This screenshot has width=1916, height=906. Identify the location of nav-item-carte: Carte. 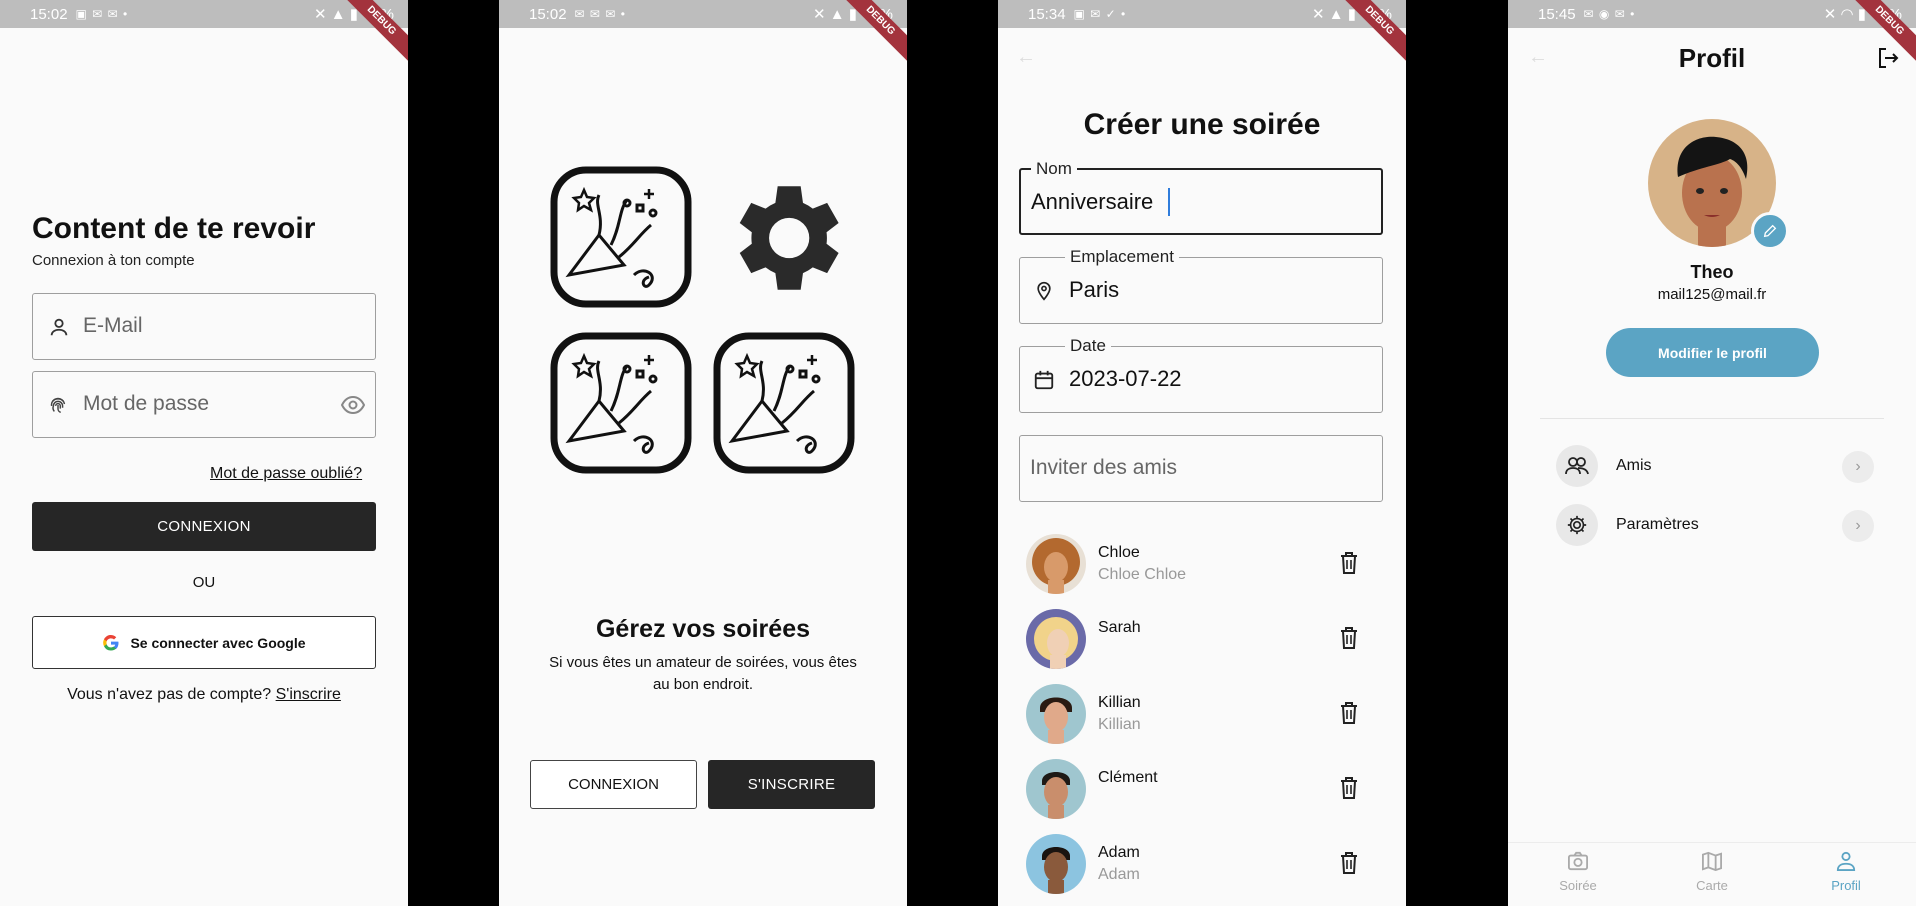
(1712, 876).